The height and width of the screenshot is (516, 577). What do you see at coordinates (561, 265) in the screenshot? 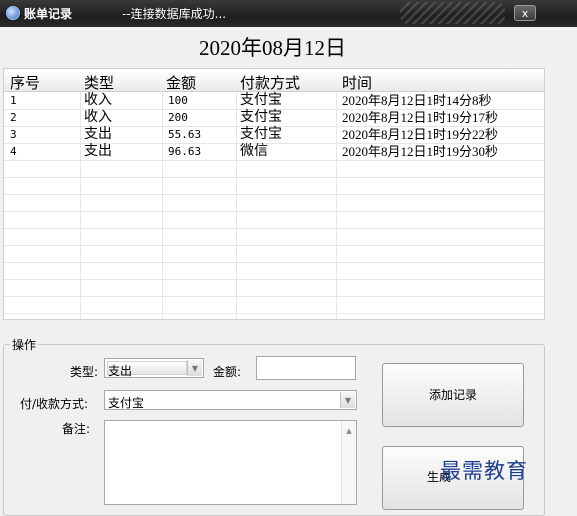
I see `window-edge` at bounding box center [561, 265].